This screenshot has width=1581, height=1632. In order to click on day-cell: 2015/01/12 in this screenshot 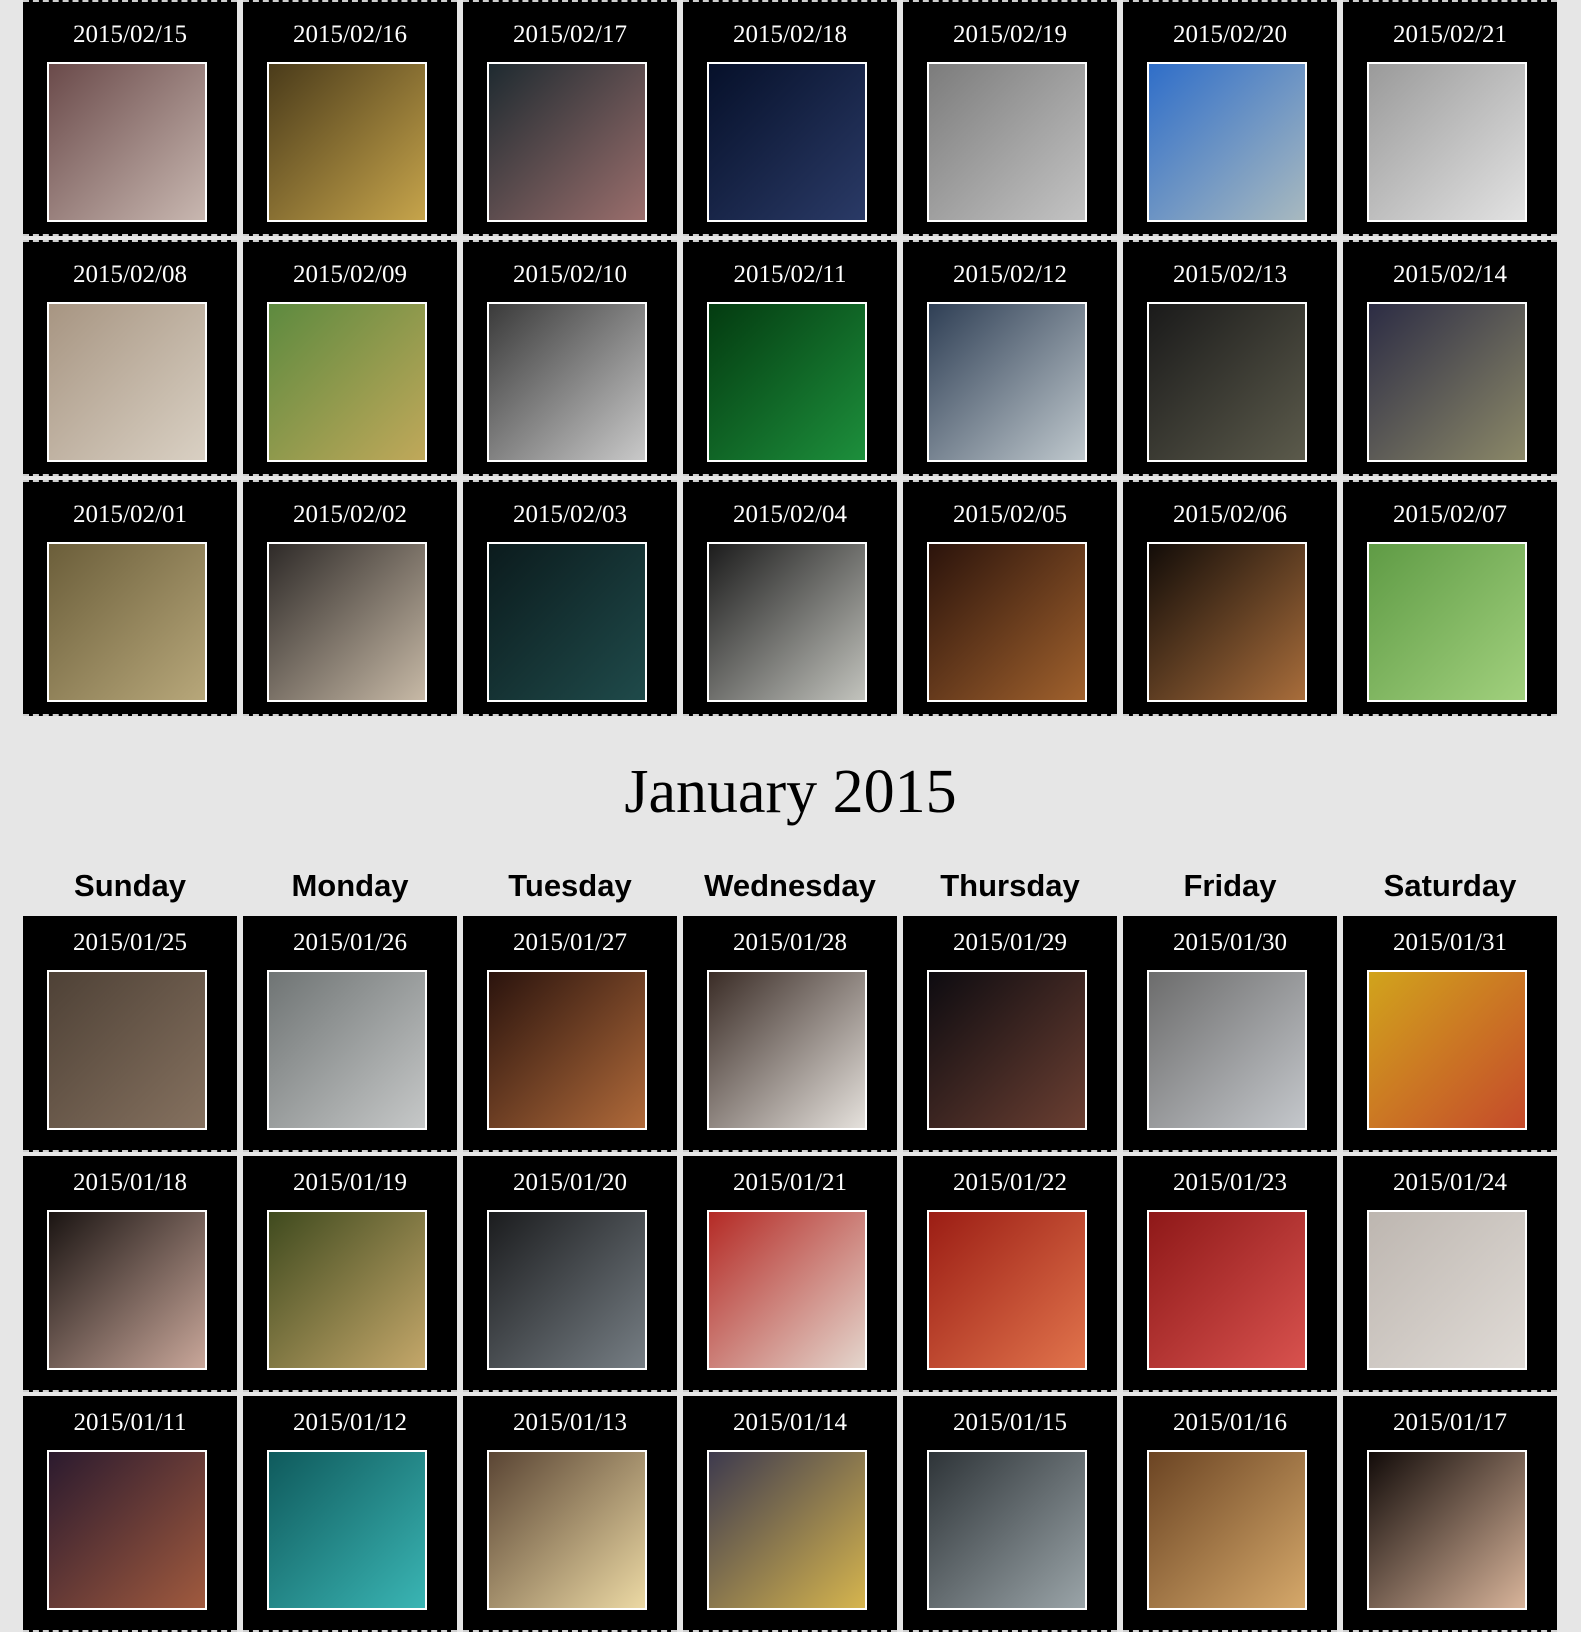, I will do `click(350, 1514)`.